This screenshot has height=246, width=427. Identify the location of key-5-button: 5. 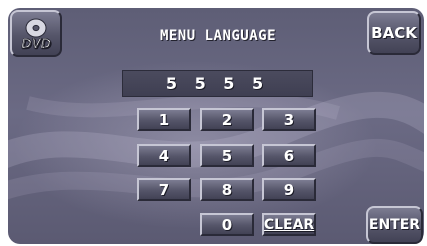
(227, 155).